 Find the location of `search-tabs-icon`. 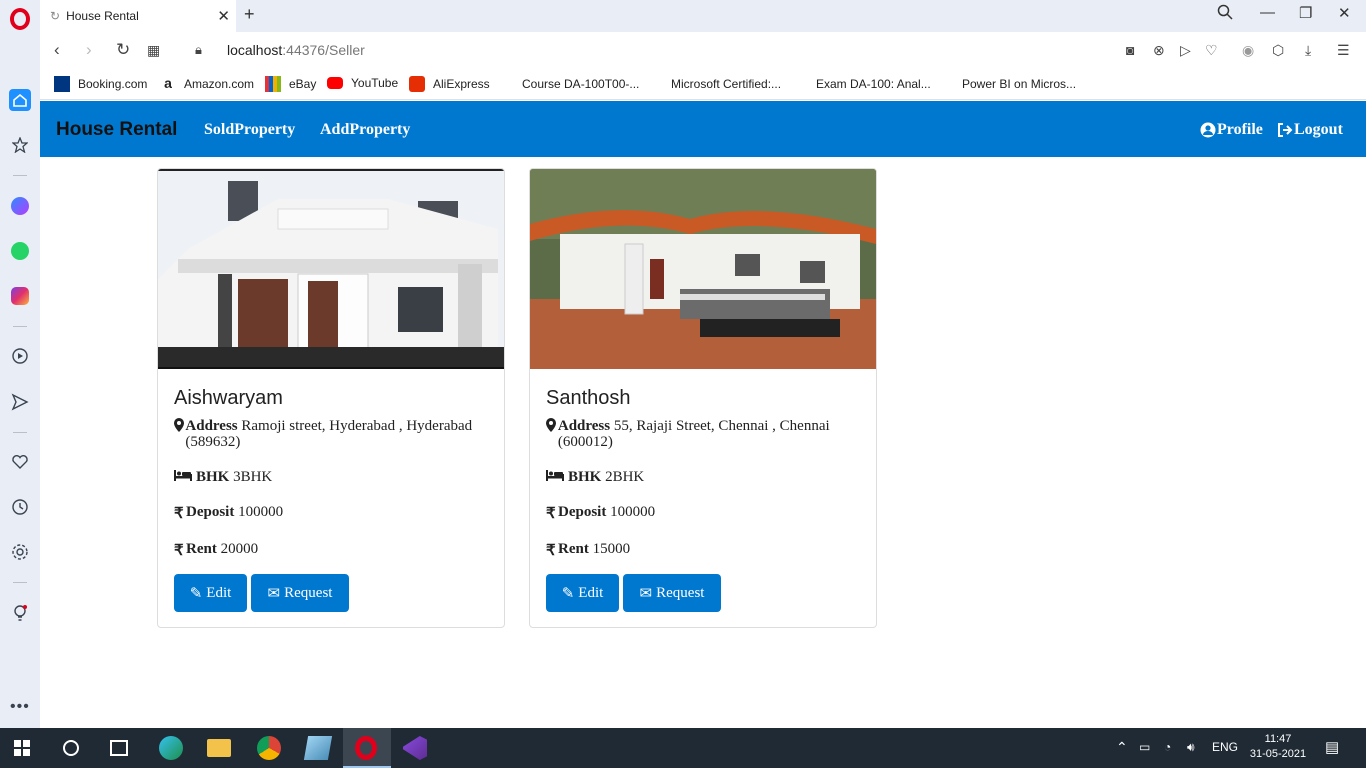

search-tabs-icon is located at coordinates (1225, 14).